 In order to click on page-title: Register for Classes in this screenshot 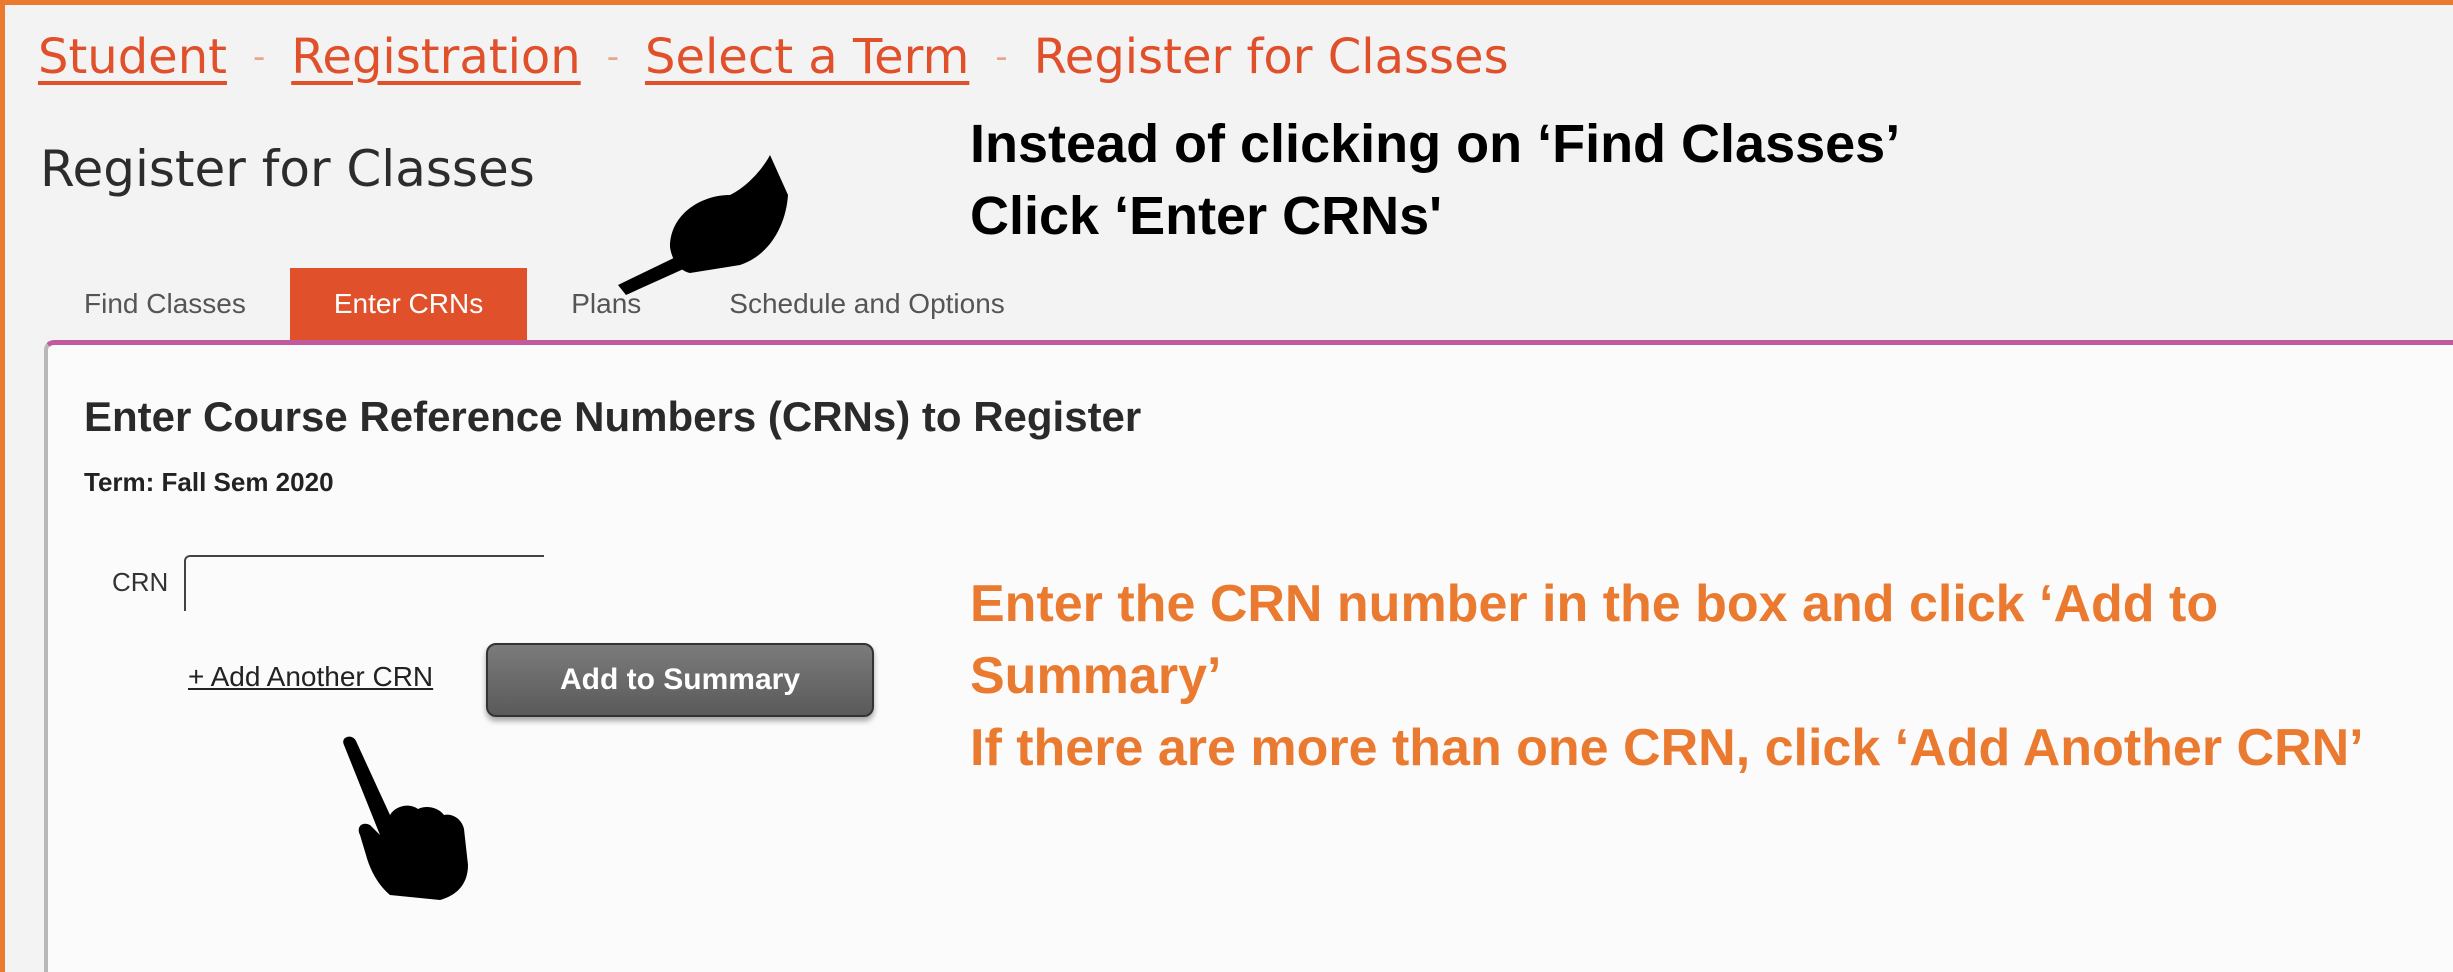, I will do `click(287, 169)`.